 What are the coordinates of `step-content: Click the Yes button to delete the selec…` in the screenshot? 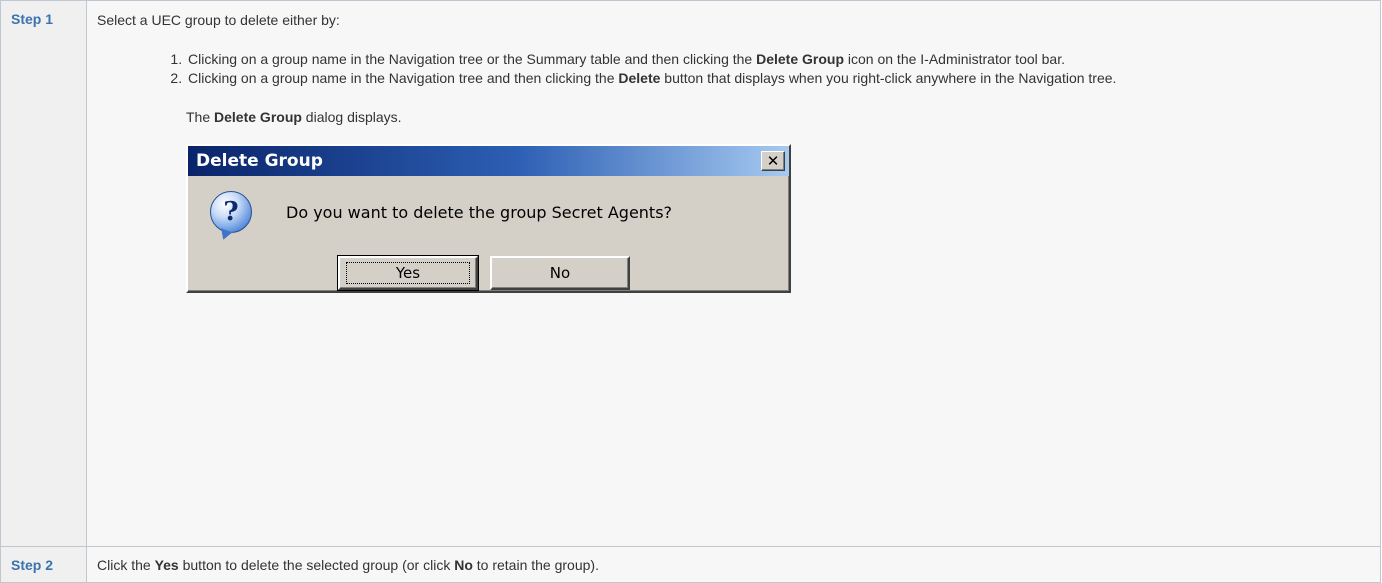 It's located at (733, 564).